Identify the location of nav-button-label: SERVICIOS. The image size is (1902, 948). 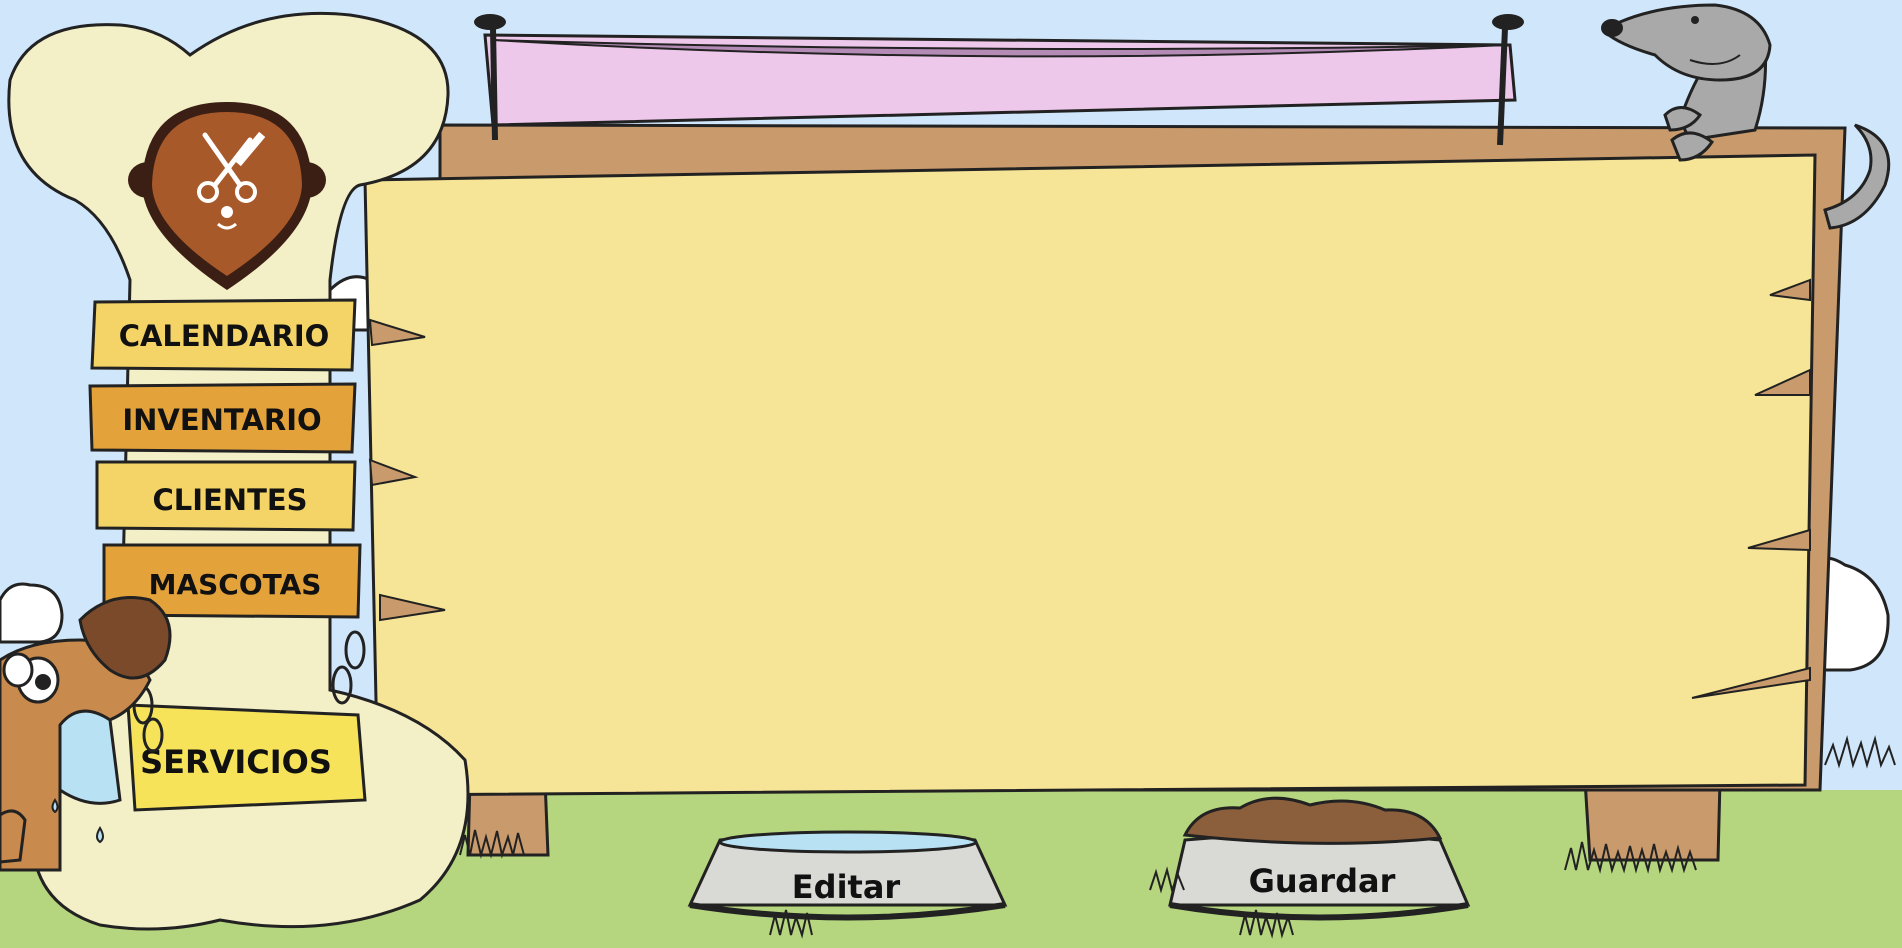
(236, 762).